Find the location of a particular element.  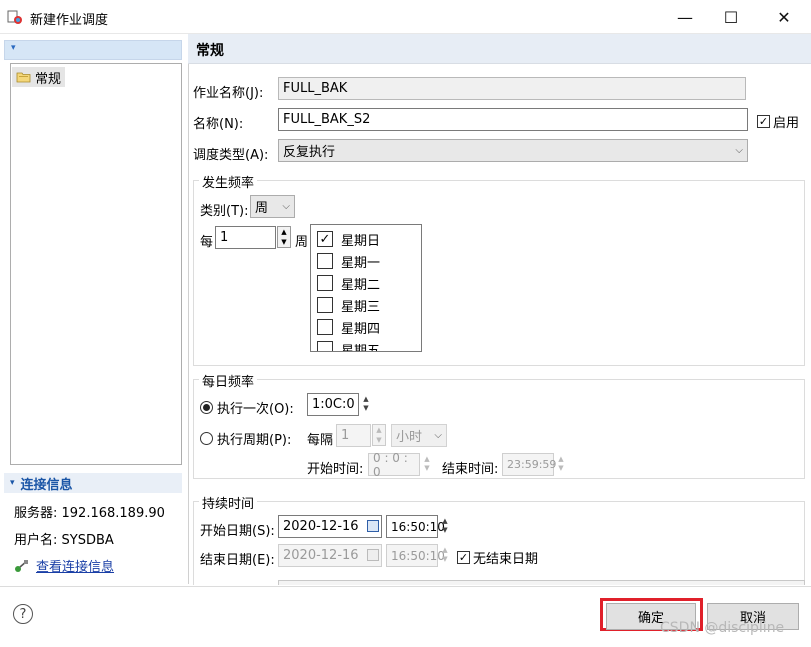

weekday-item: 星期二 is located at coordinates (348, 283).